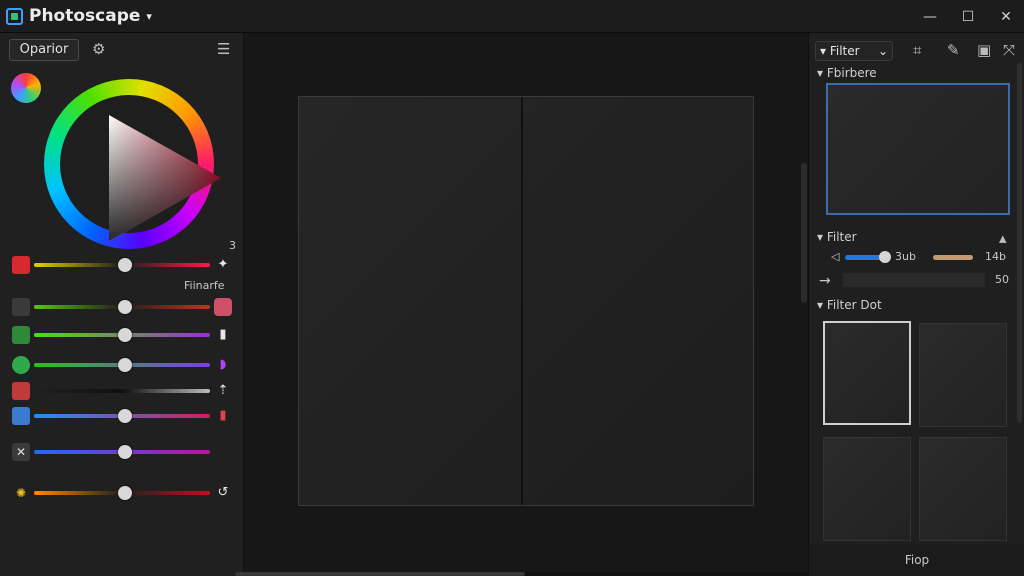  I want to click on app-menu: Photoscape ▾, so click(79, 16).